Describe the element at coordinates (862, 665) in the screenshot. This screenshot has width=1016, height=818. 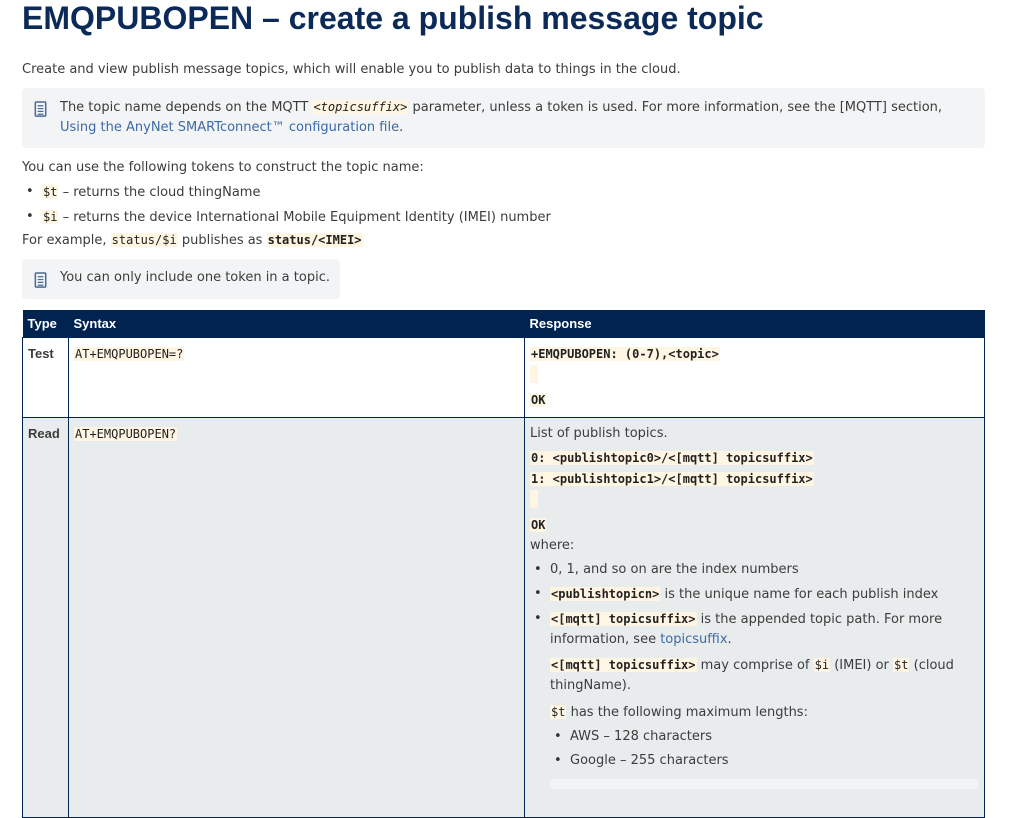
I see `text: (IMEI) or` at that location.